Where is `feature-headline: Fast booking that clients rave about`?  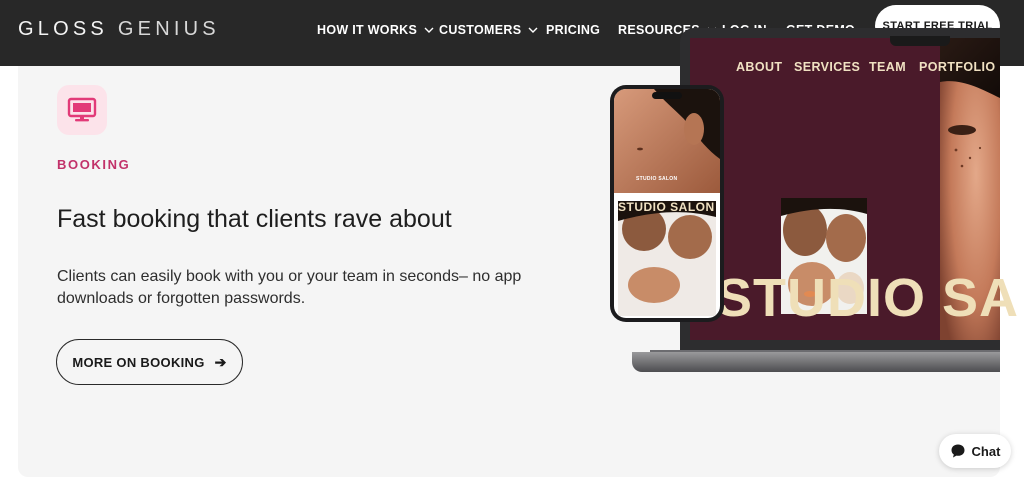
feature-headline: Fast booking that clients rave about is located at coordinates (254, 219).